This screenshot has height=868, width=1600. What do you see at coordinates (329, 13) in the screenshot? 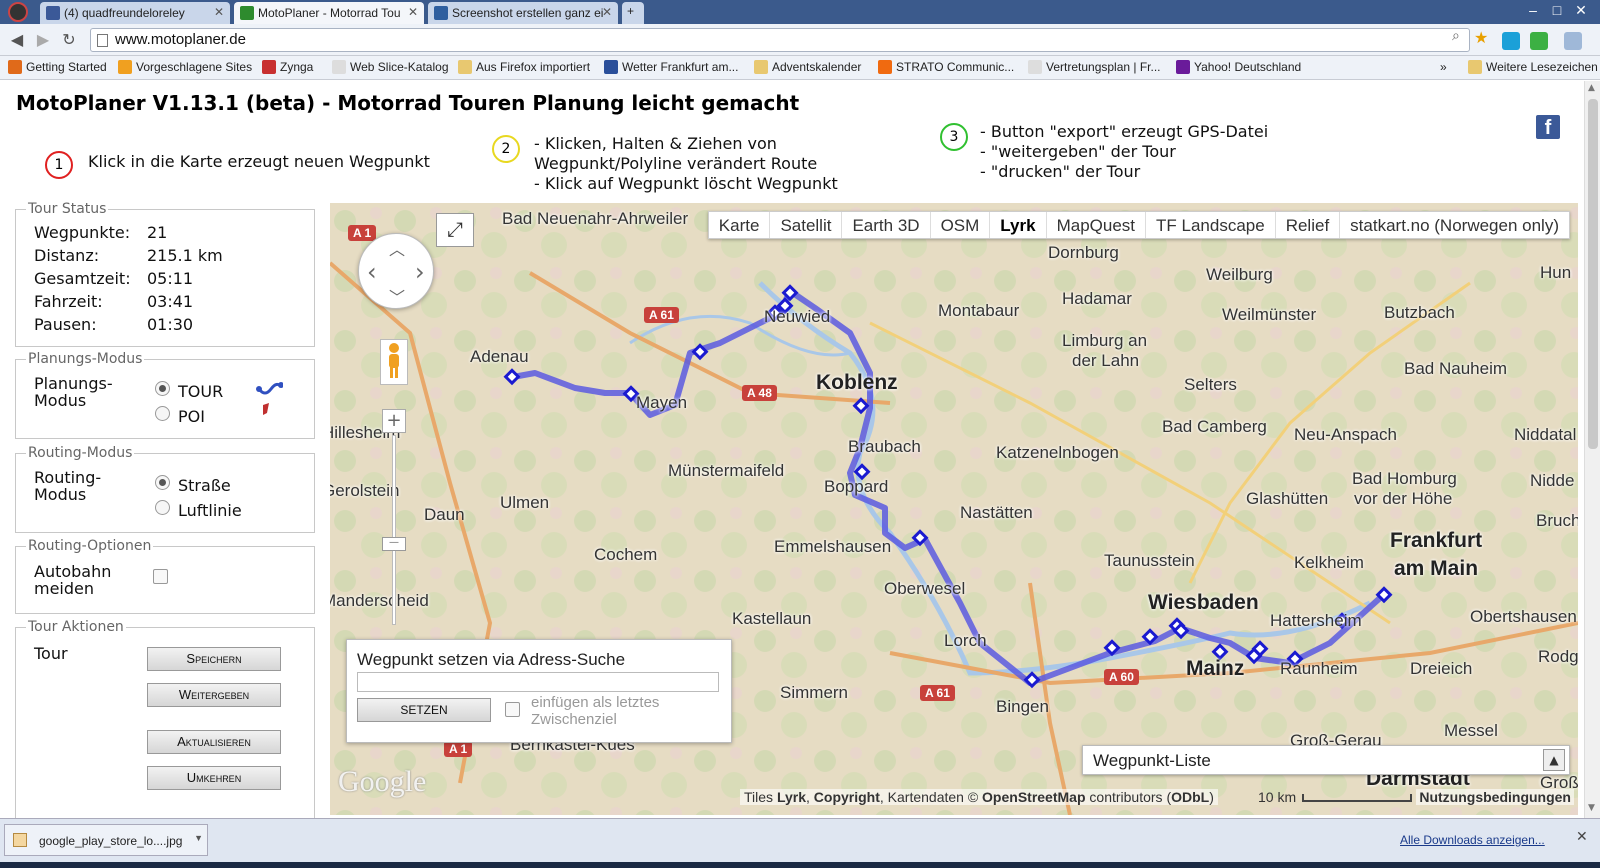
I see `tab-motoplaner: MotoPlaner - Motorrad Tou ✕` at bounding box center [329, 13].